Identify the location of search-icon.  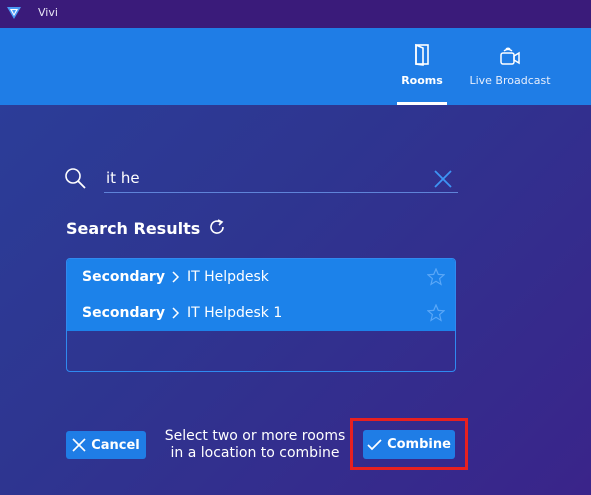
(75, 180).